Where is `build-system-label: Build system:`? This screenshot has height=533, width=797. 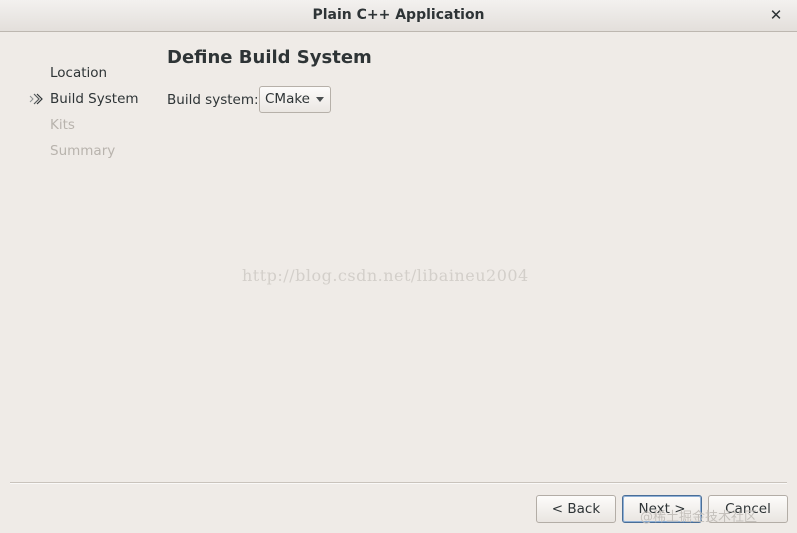 build-system-label: Build system: is located at coordinates (213, 100).